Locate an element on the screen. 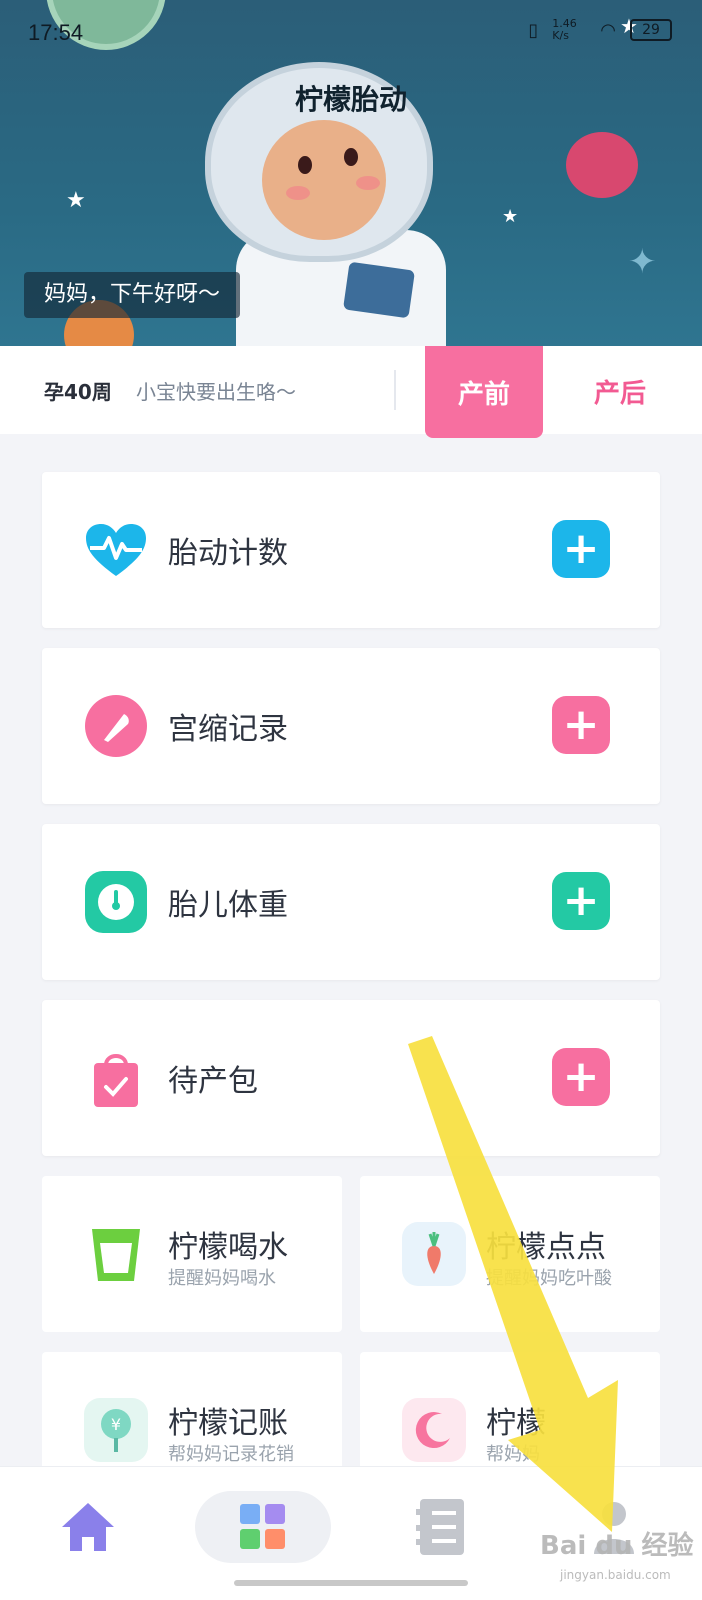 Image resolution: width=702 pixels, height=1600 pixels. card-label: 胎儿体重 is located at coordinates (228, 905).